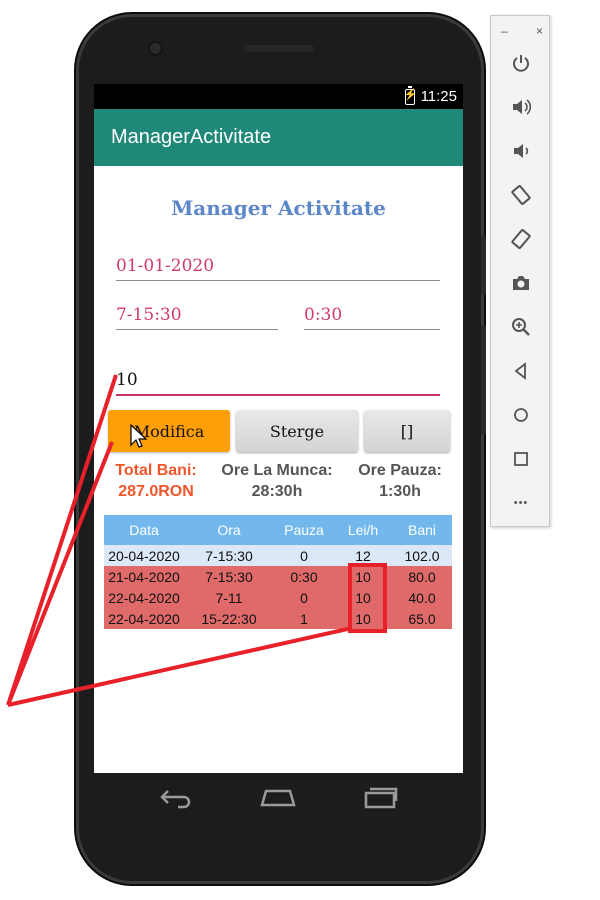  I want to click on pause-field: 0:30, so click(372, 317).